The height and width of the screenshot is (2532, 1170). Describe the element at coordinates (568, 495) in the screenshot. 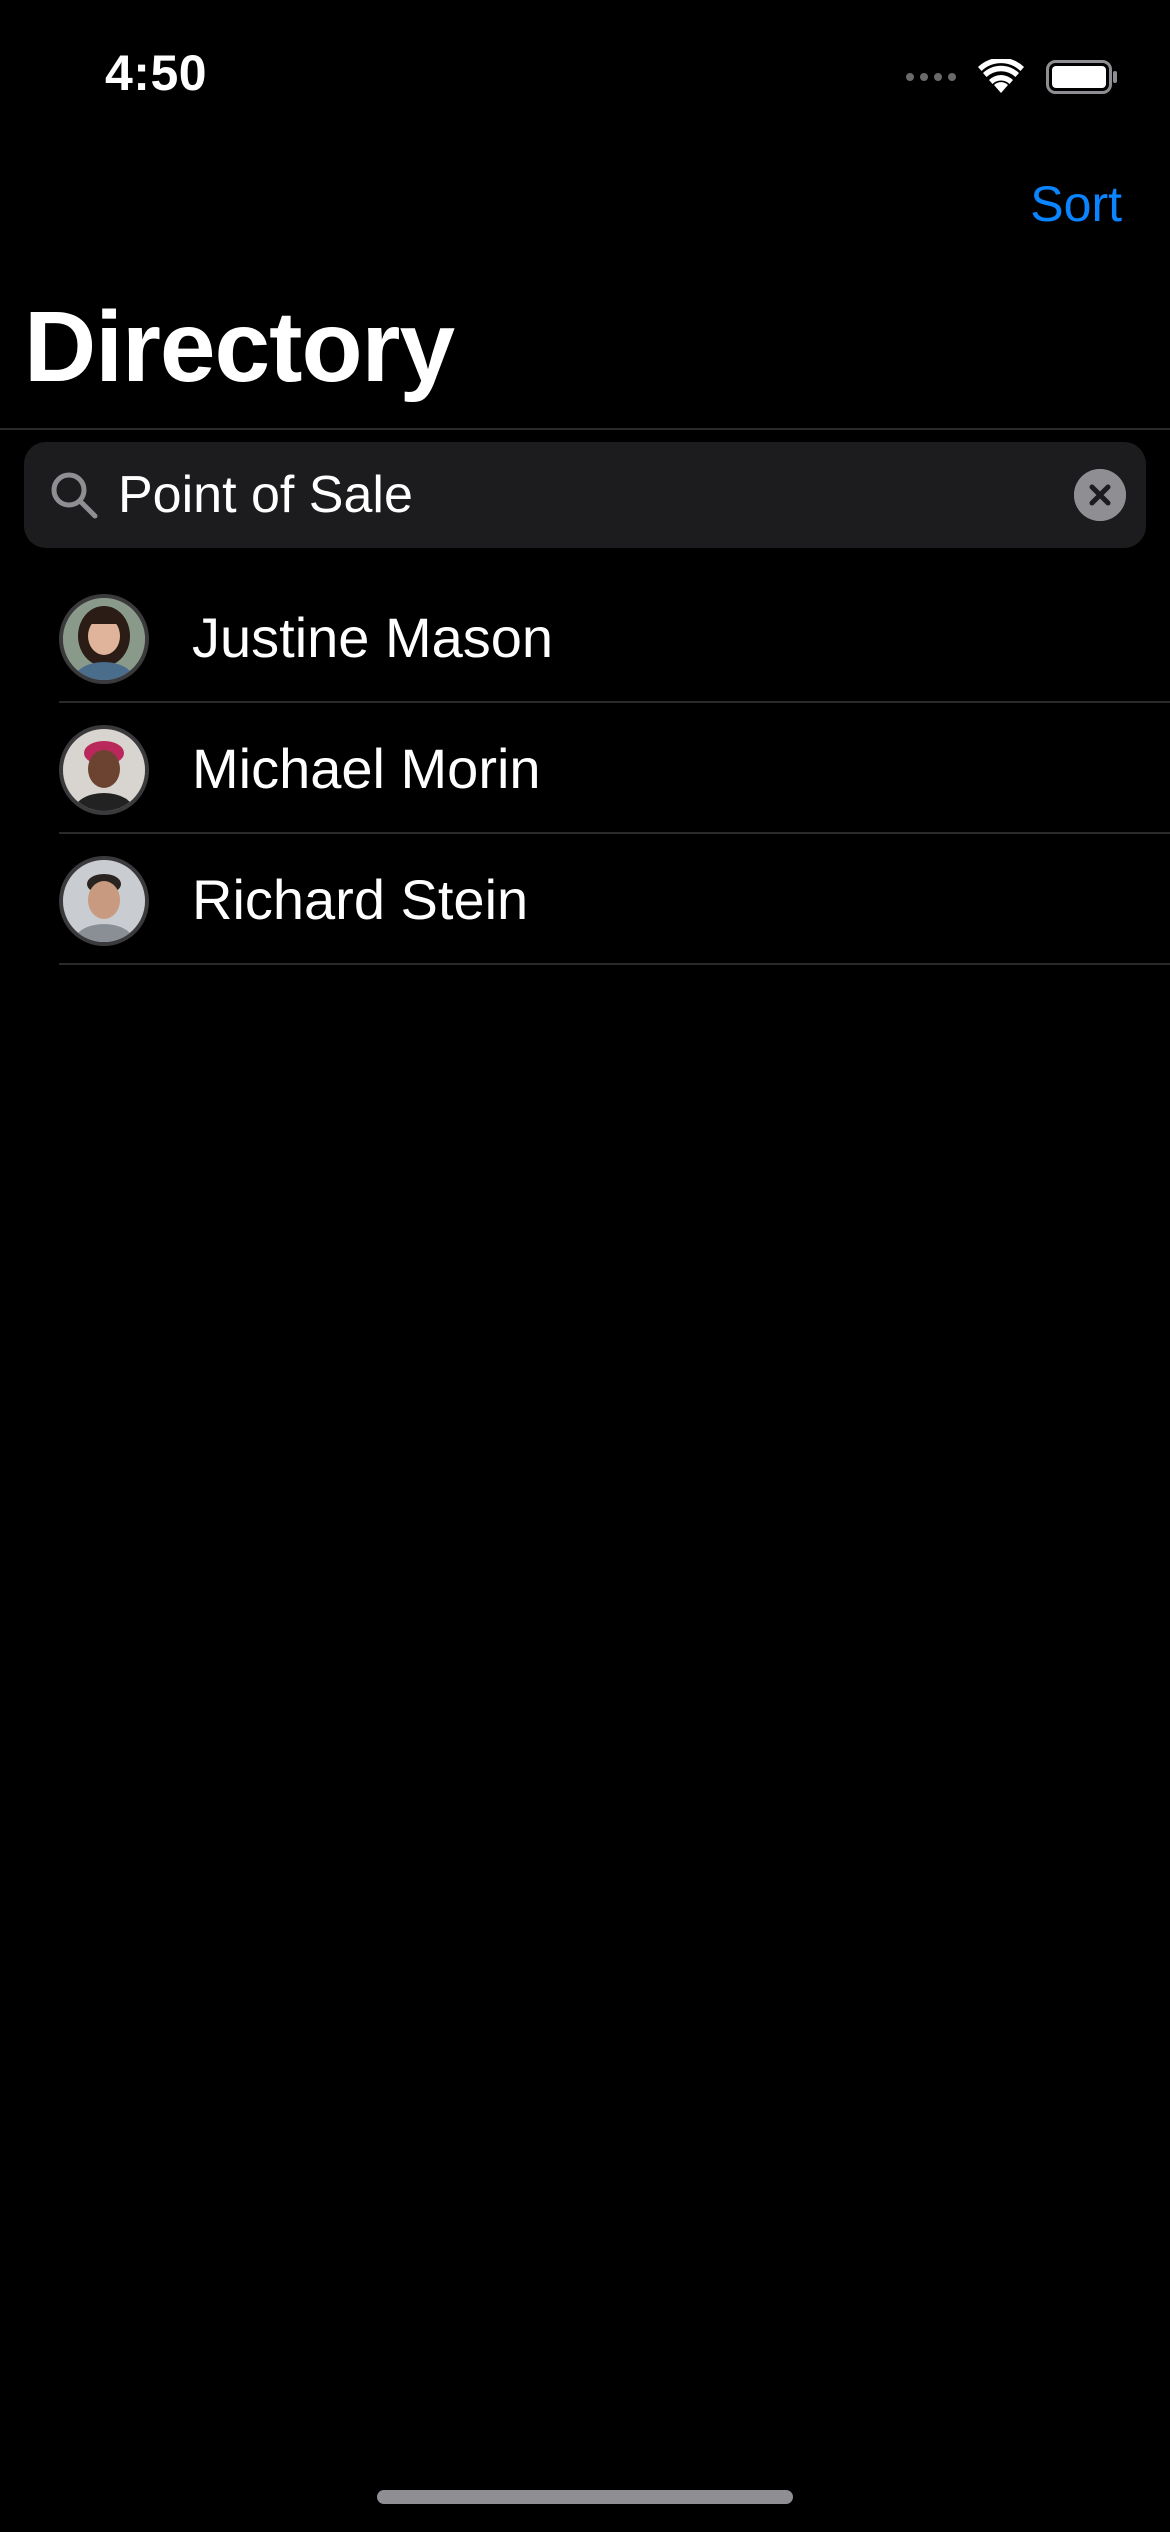

I see `search-input` at that location.